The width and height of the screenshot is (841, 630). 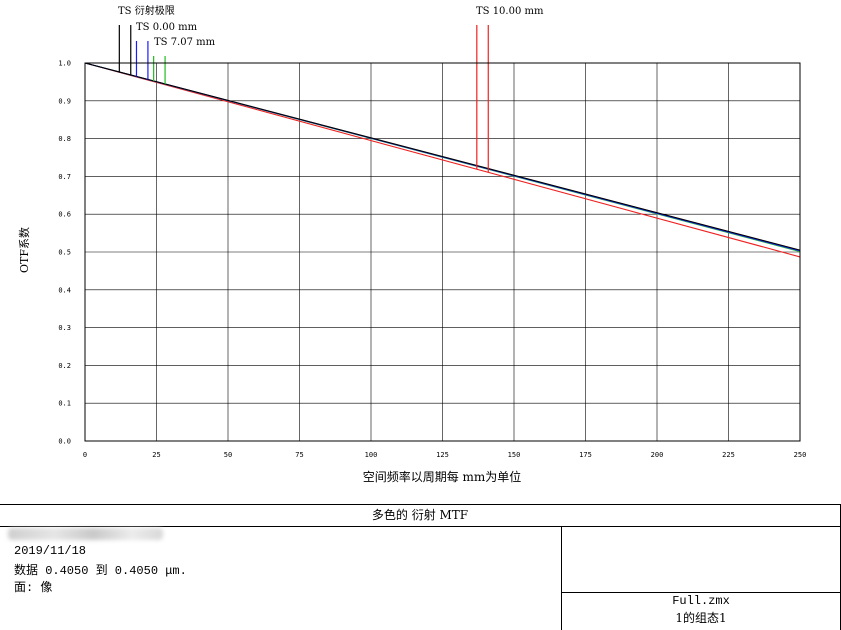 What do you see at coordinates (442, 476) in the screenshot?
I see `x-axis-label: 空间频率以周期每 mm为单位` at bounding box center [442, 476].